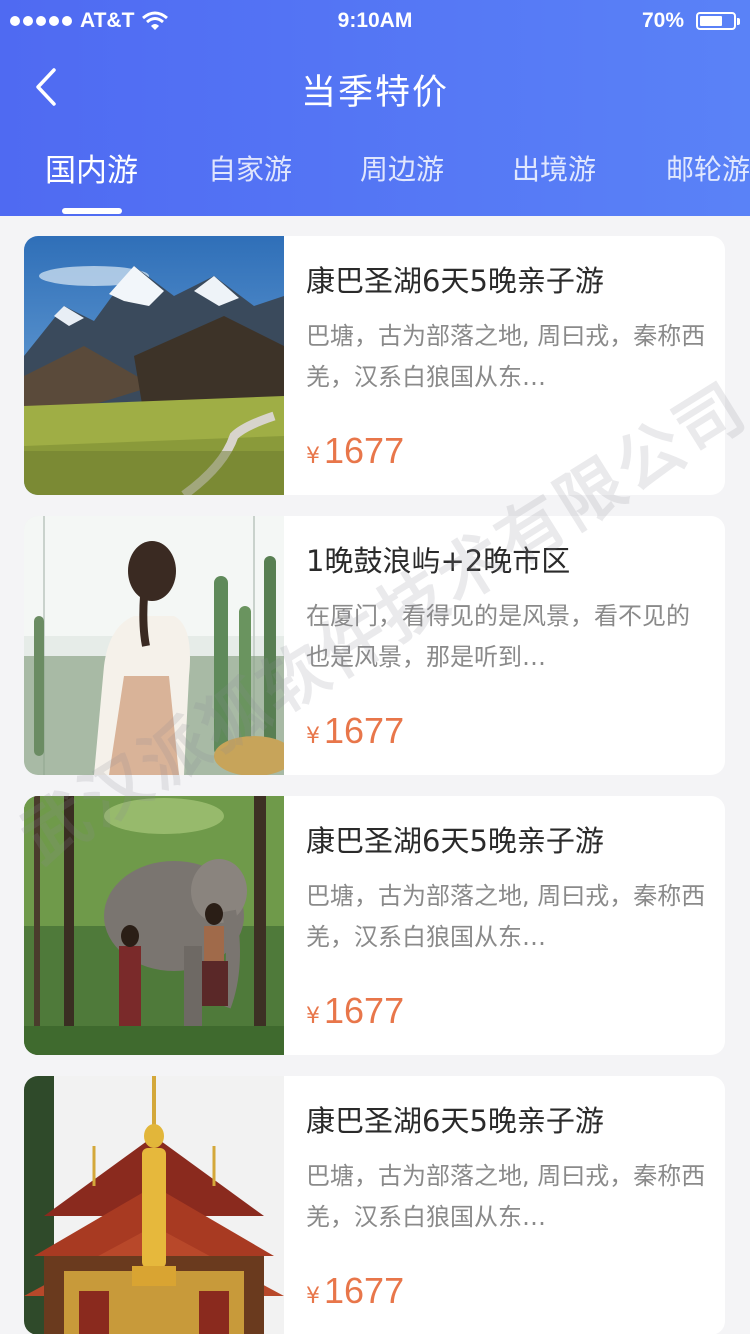 The image size is (750, 1334). What do you see at coordinates (708, 168) in the screenshot?
I see `tab-cruise: 邮轮游` at bounding box center [708, 168].